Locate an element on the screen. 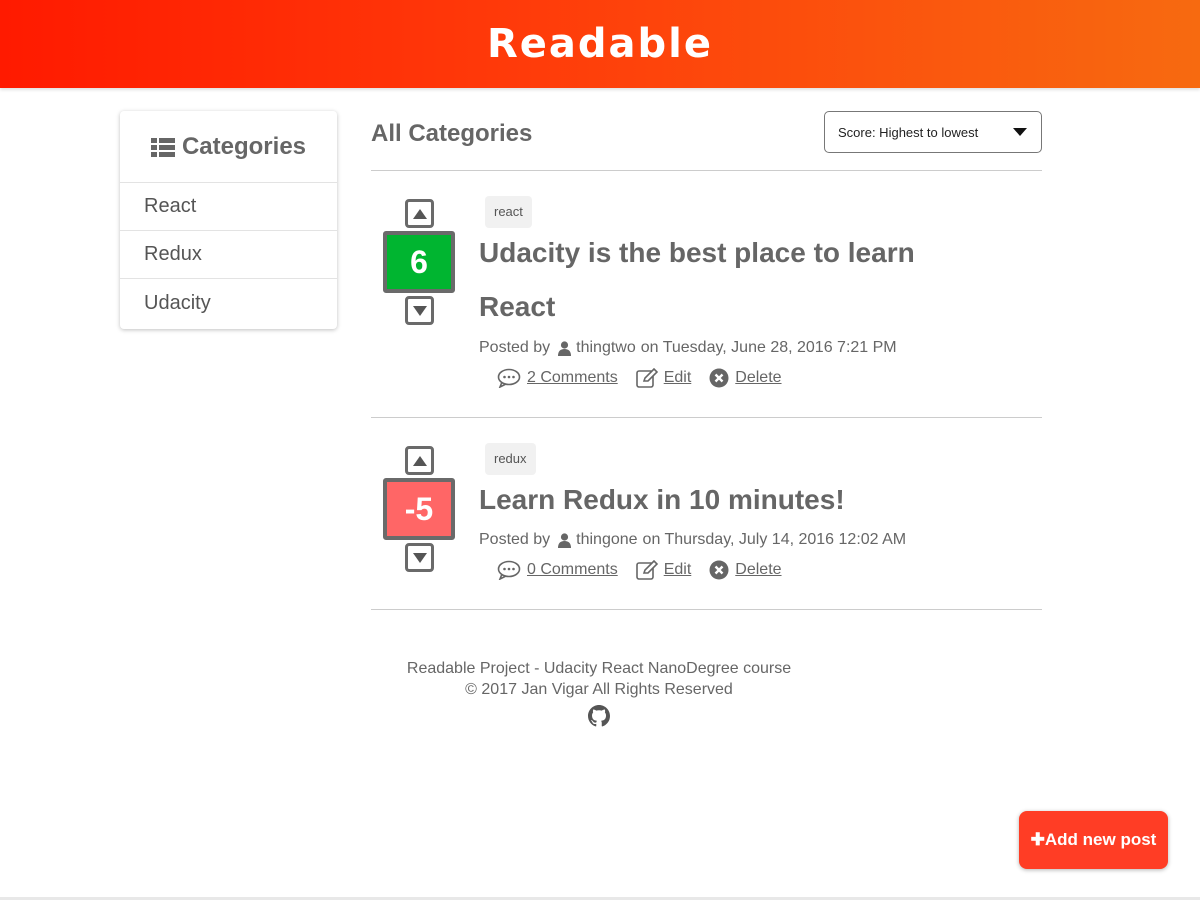 This screenshot has height=900, width=1200. app-title: Readable is located at coordinates (600, 44).